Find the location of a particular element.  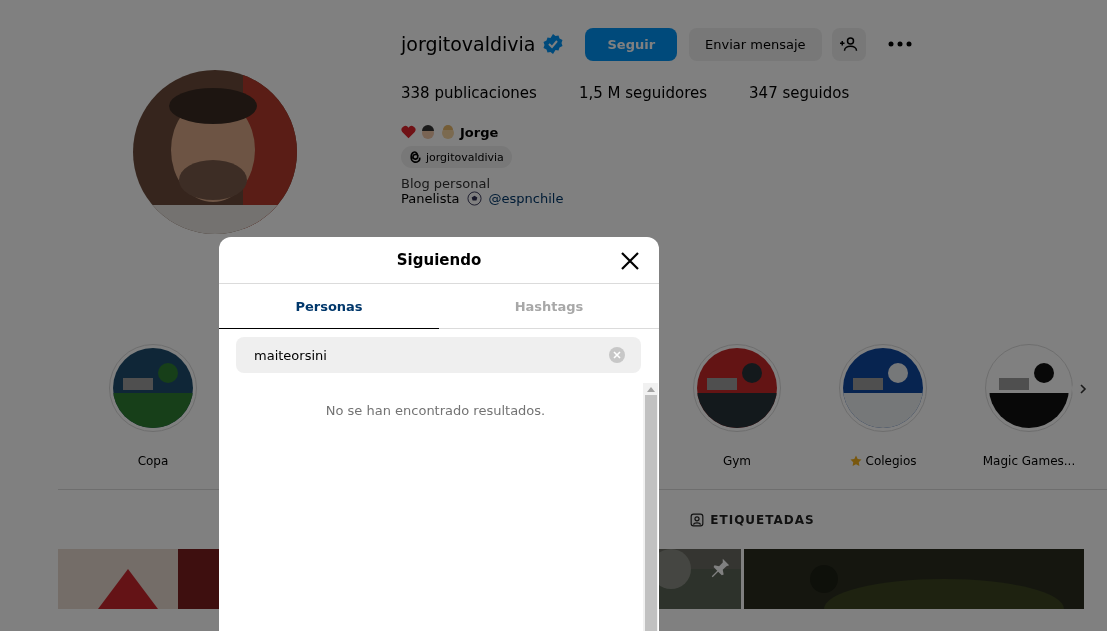

dialog-tab: Personas is located at coordinates (329, 306).